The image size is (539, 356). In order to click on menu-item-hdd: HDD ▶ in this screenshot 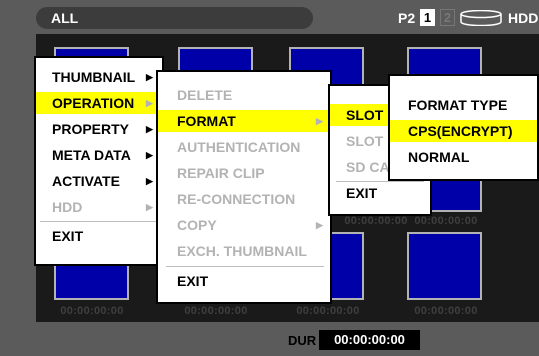, I will do `click(99, 207)`.